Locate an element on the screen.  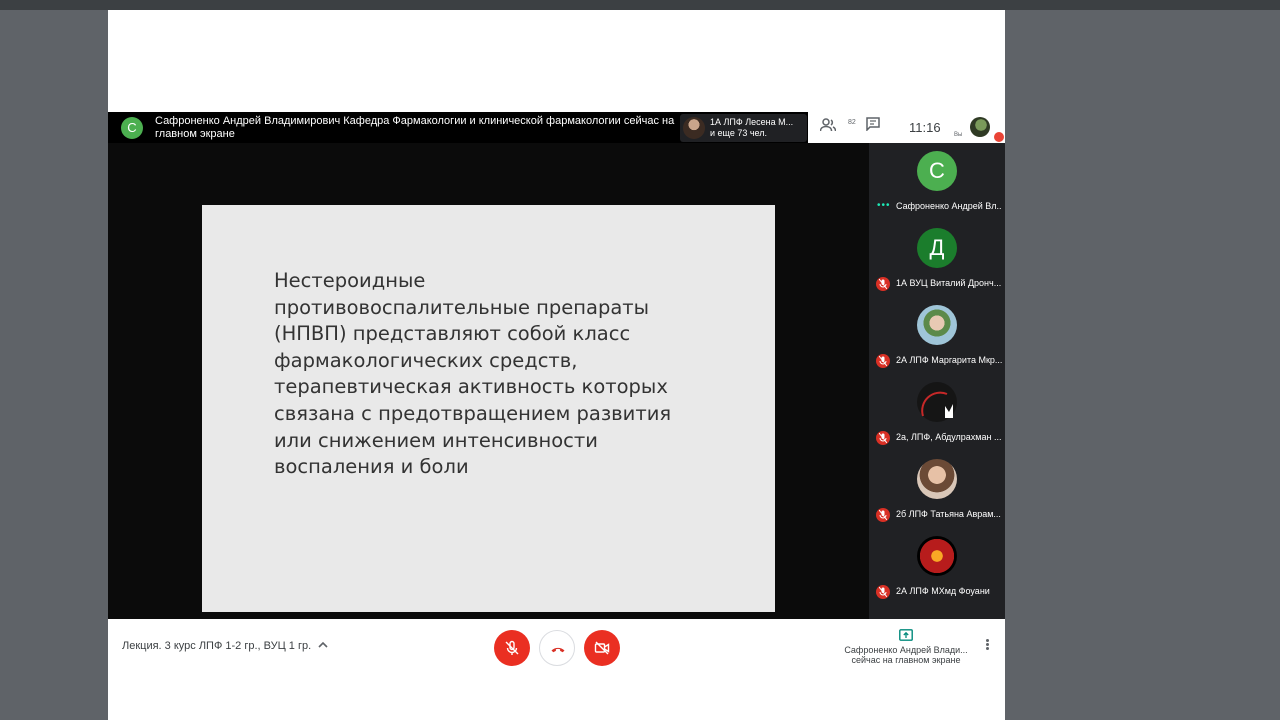
self-avatar is located at coordinates (980, 127).